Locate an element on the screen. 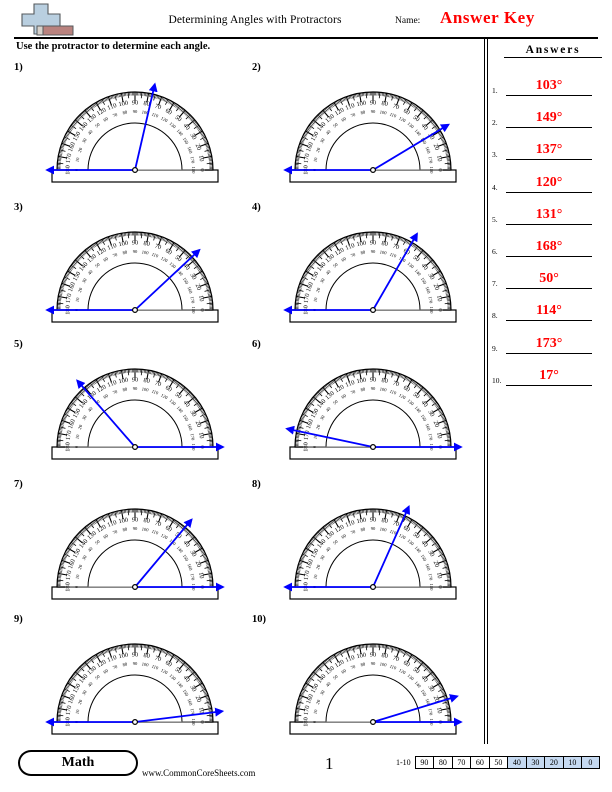 This screenshot has height=792, width=612. problem-number: 6) is located at coordinates (256, 344).